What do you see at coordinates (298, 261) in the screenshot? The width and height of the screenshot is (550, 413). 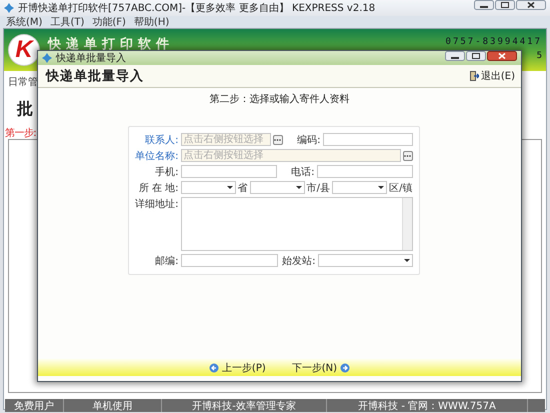 I see `field-label: 始发站:` at bounding box center [298, 261].